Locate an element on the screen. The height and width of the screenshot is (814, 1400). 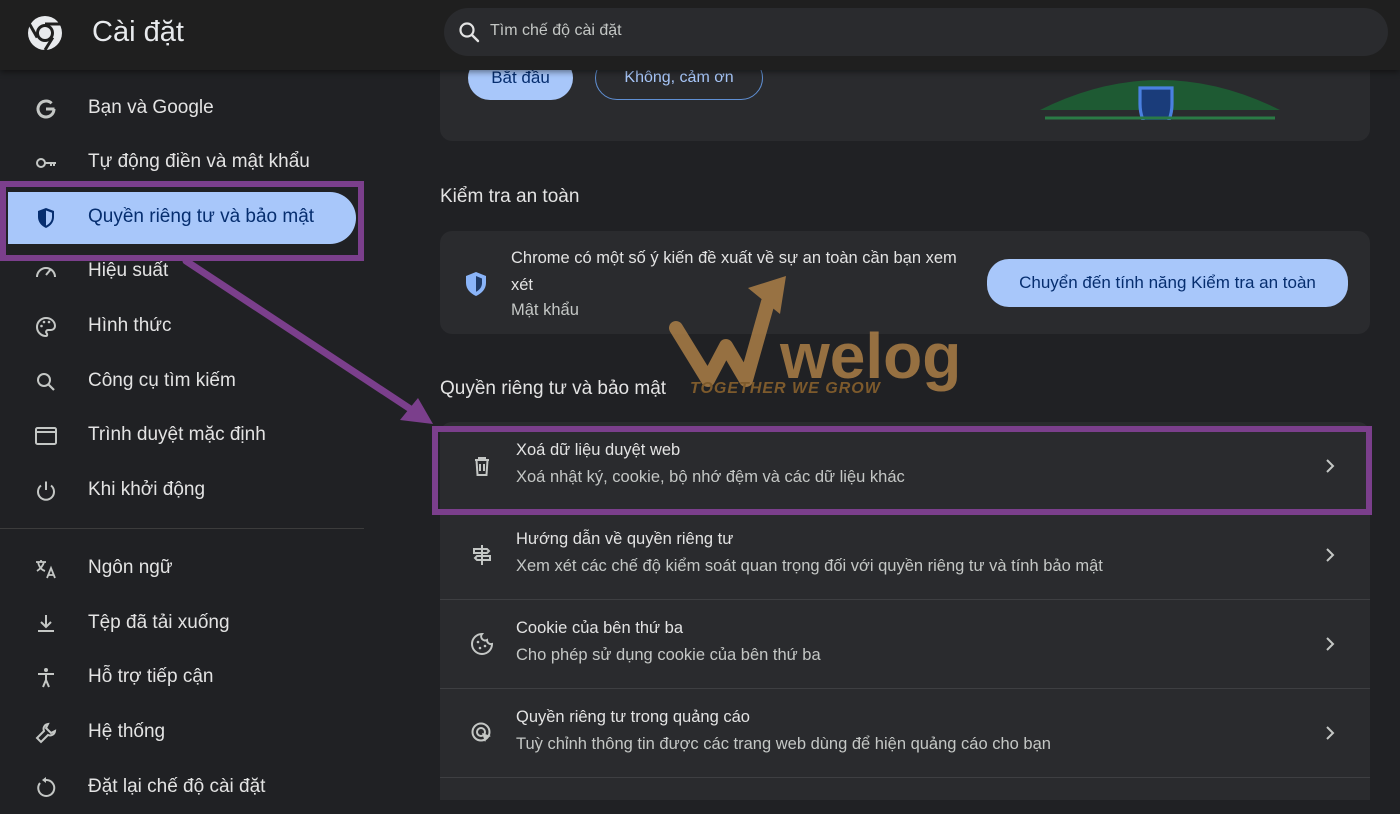
sidebar-item-label: Khi khởi động is located at coordinates (147, 489).